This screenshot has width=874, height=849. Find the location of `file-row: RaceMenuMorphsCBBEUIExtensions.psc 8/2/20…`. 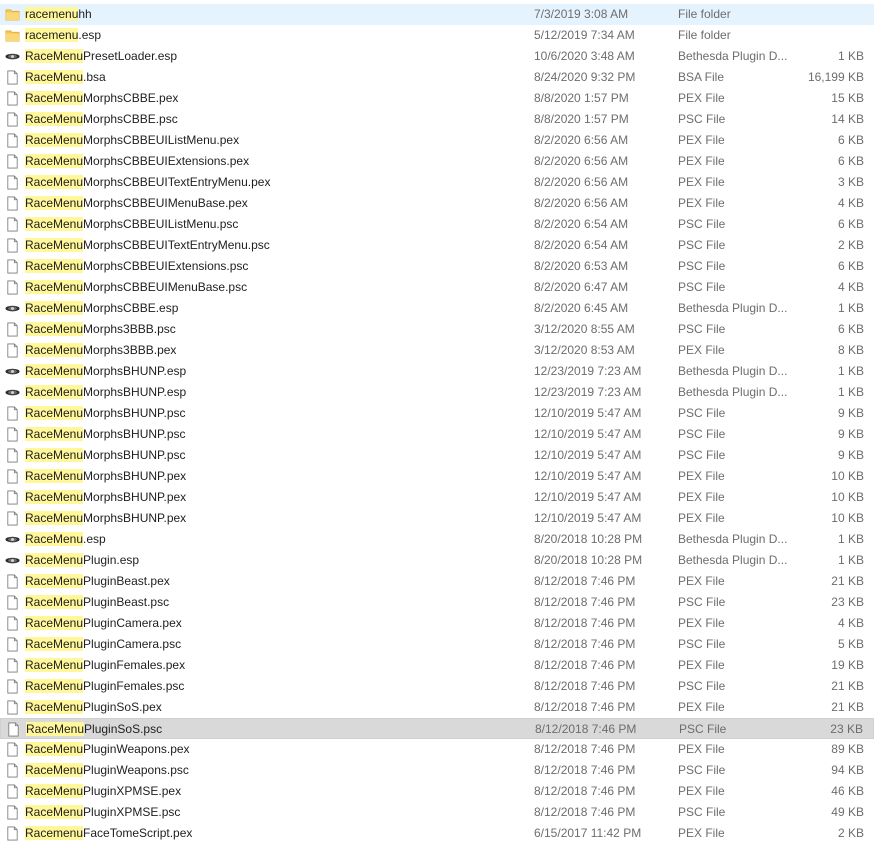

file-row: RaceMenuMorphsCBBEUIExtensions.psc 8/2/20… is located at coordinates (437, 266).